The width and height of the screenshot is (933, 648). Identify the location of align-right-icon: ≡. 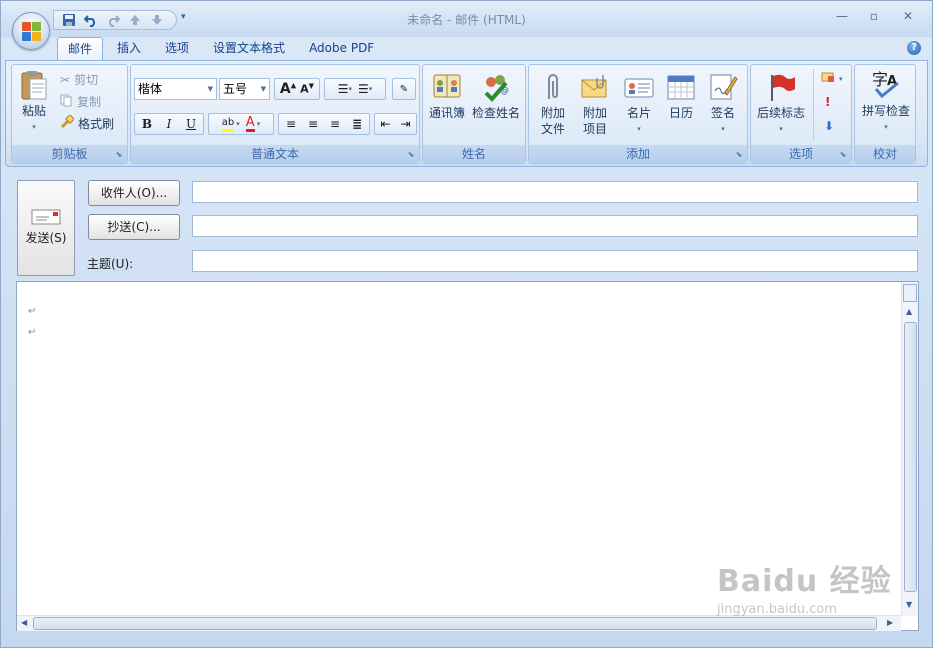
(335, 124).